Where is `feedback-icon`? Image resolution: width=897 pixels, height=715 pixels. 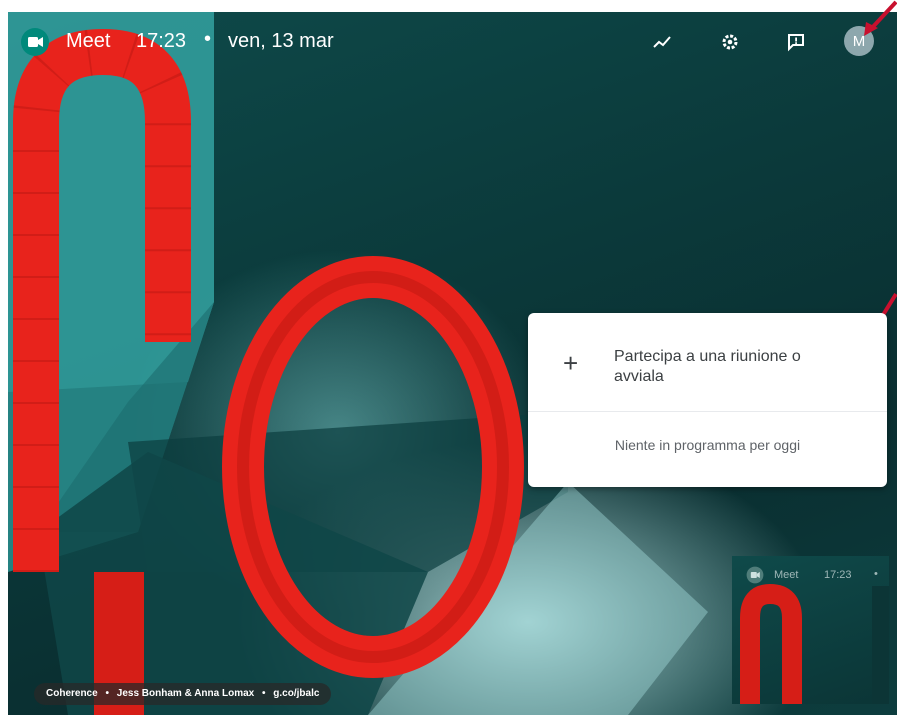 feedback-icon is located at coordinates (796, 43).